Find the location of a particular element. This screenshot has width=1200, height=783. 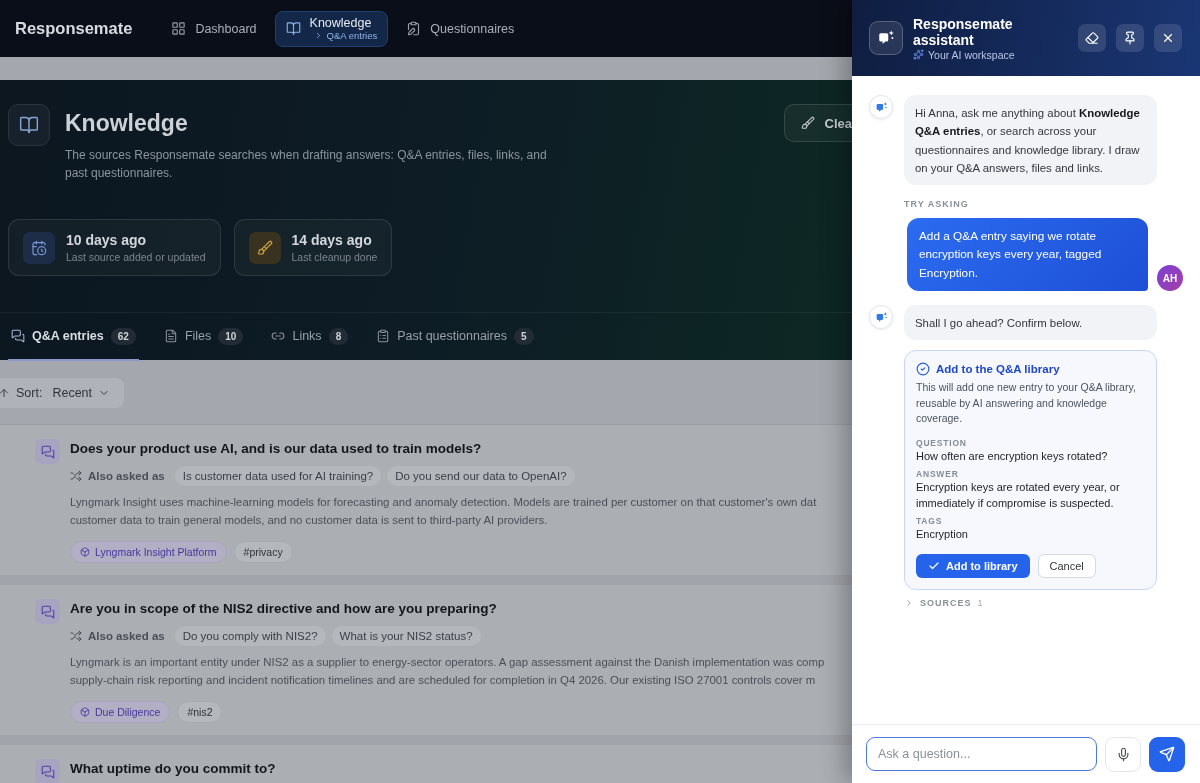

pin-button is located at coordinates (1130, 38).